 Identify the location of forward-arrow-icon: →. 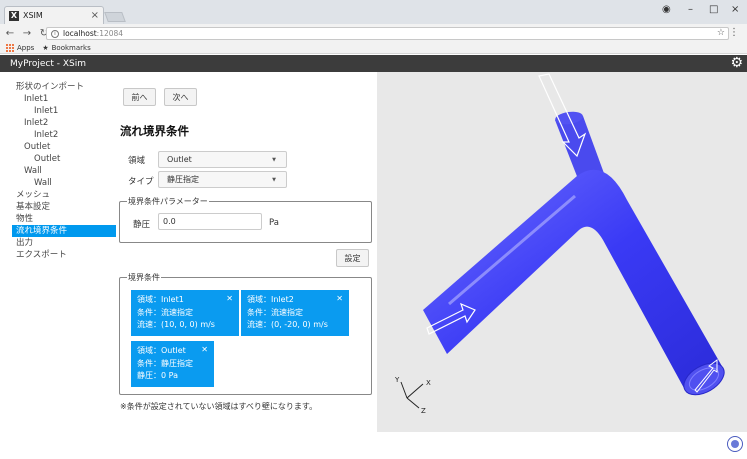
(27, 33).